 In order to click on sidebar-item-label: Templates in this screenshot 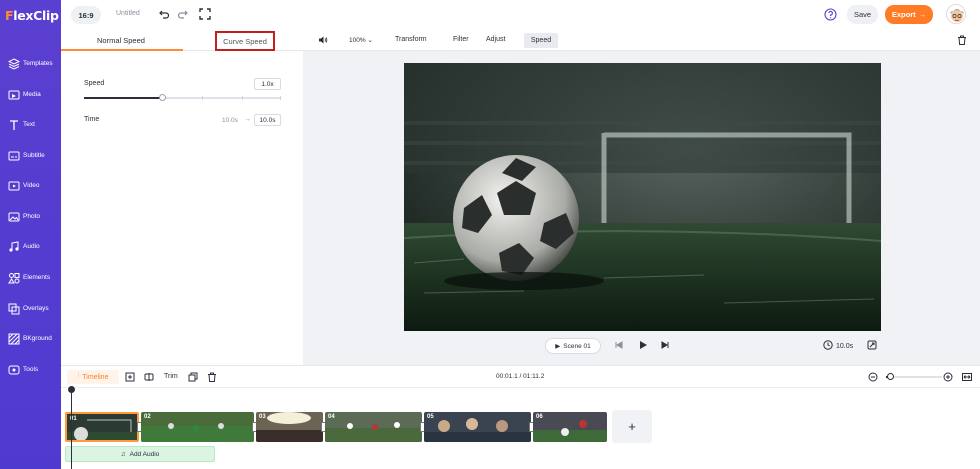, I will do `click(38, 63)`.